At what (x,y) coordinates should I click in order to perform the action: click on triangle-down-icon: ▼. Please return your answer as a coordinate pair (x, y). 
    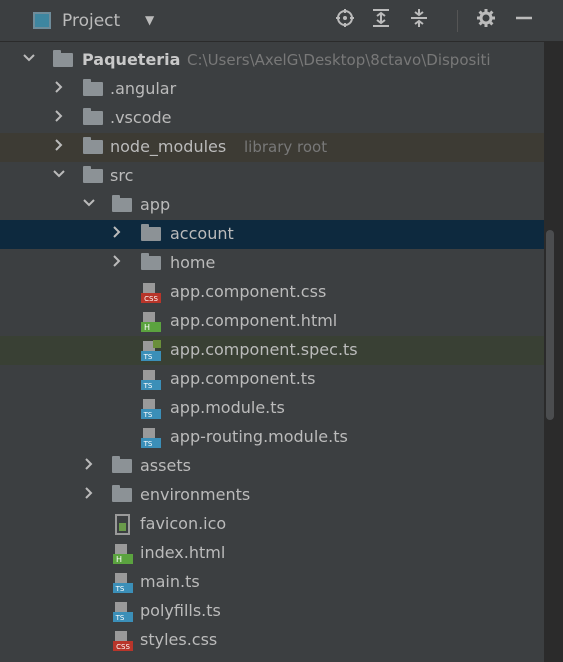
    Looking at the image, I should click on (149, 20).